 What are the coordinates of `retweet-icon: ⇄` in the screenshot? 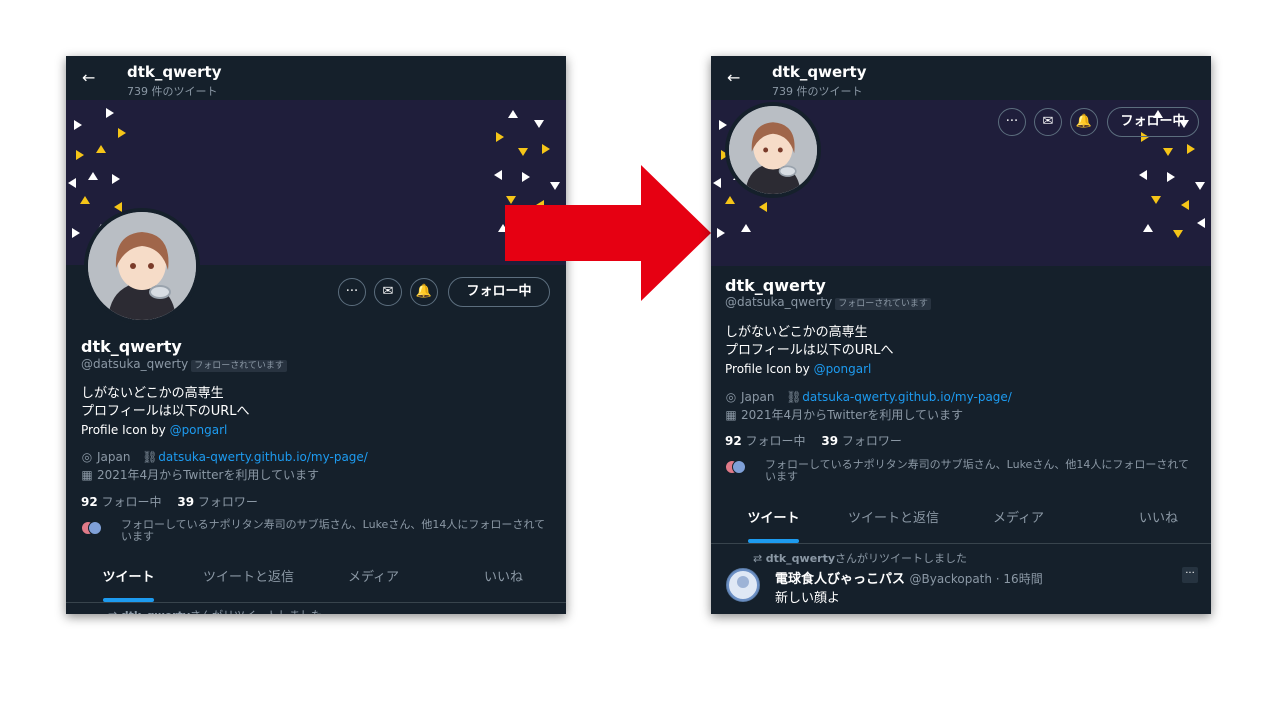 It's located at (758, 558).